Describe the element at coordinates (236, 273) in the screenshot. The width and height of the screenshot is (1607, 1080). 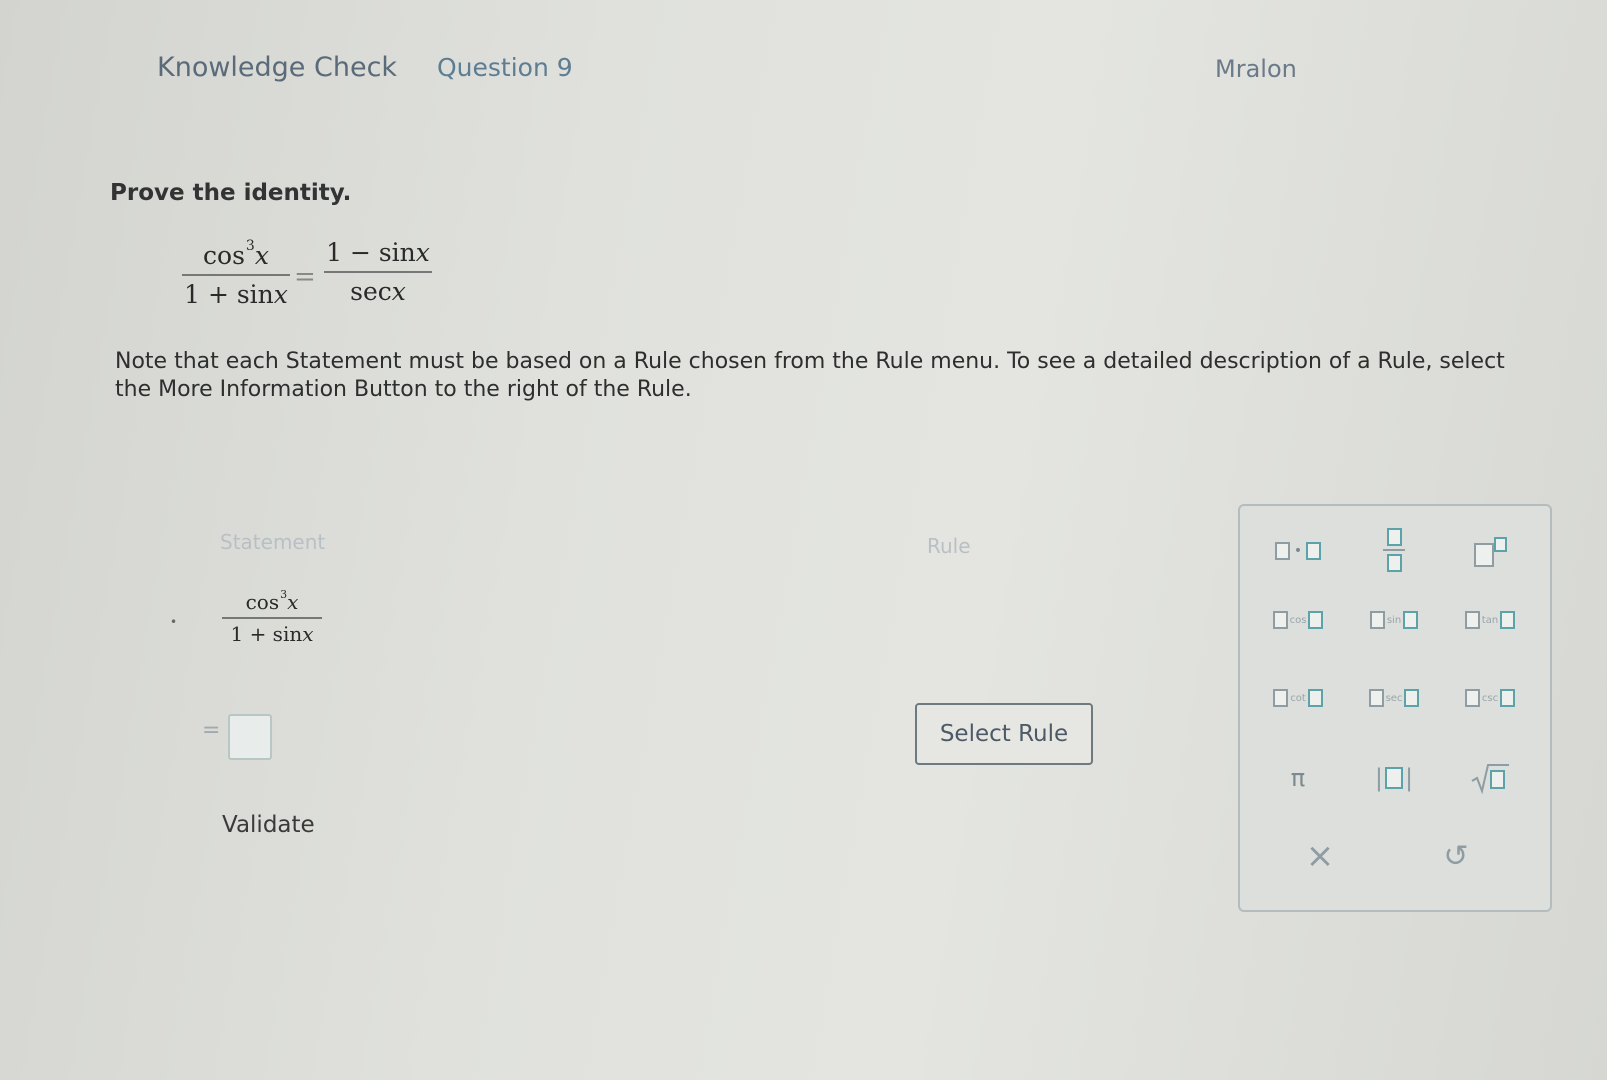
I see `identity-lhs-fraction: cos3x 1 + sinx` at that location.